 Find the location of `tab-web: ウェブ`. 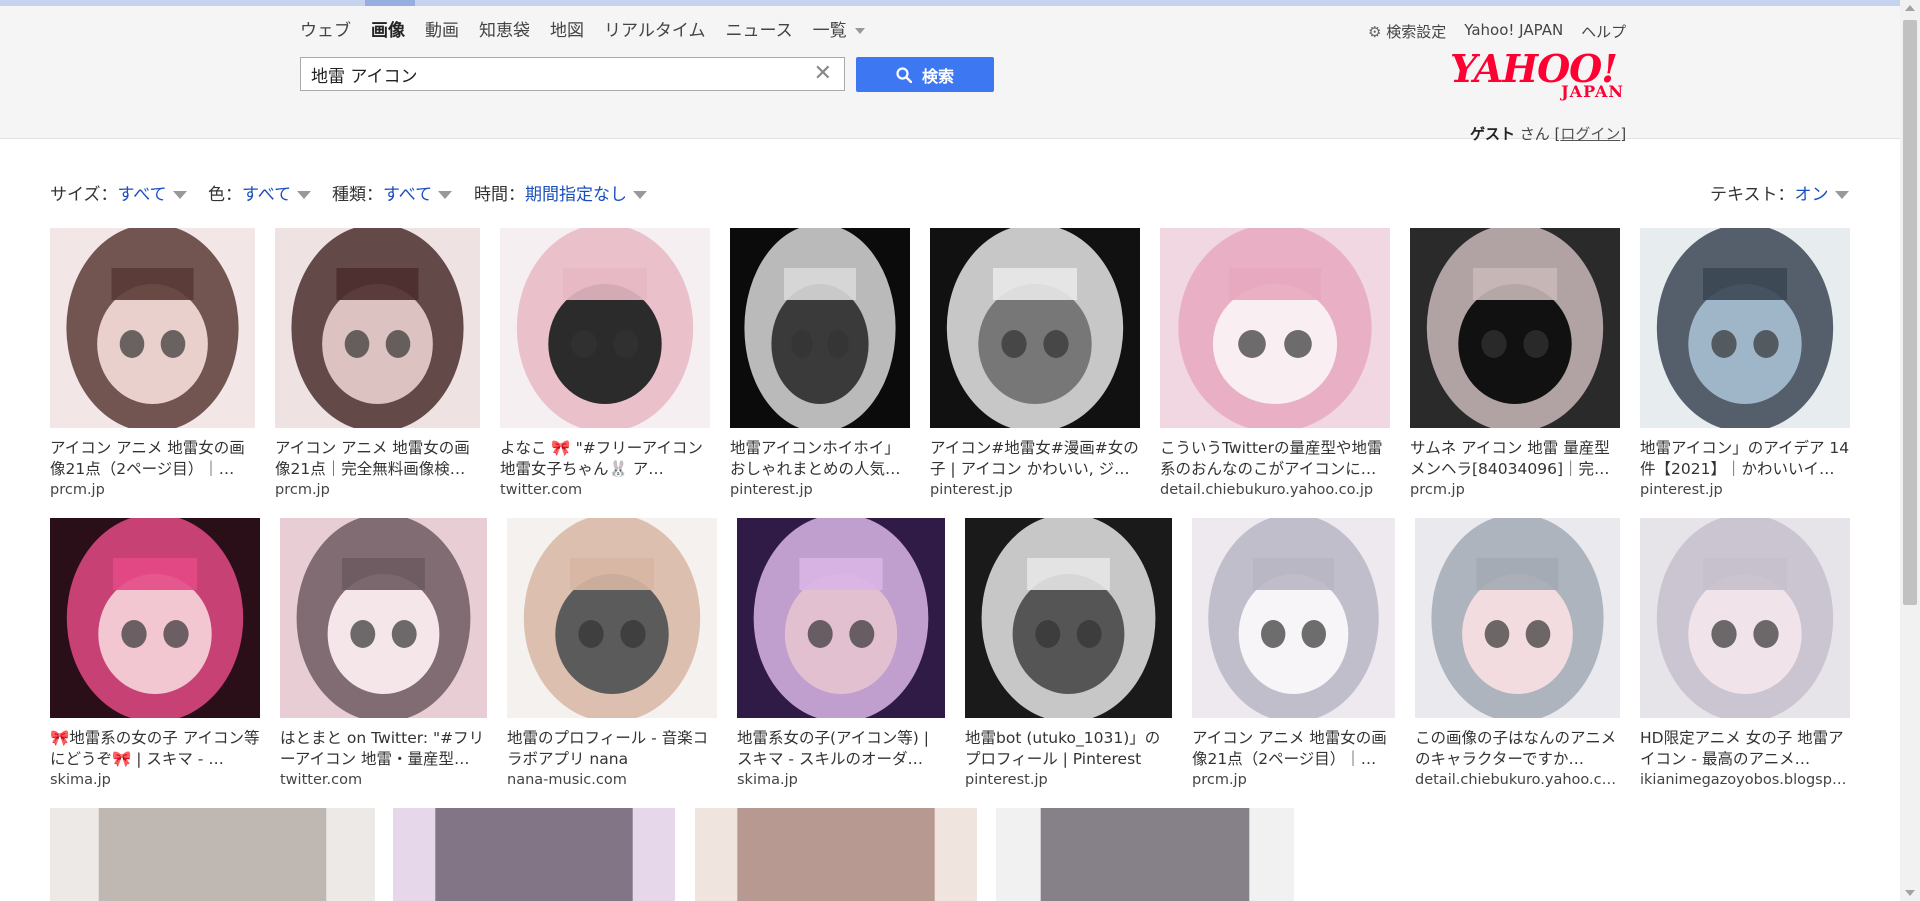

tab-web: ウェブ is located at coordinates (325, 28).